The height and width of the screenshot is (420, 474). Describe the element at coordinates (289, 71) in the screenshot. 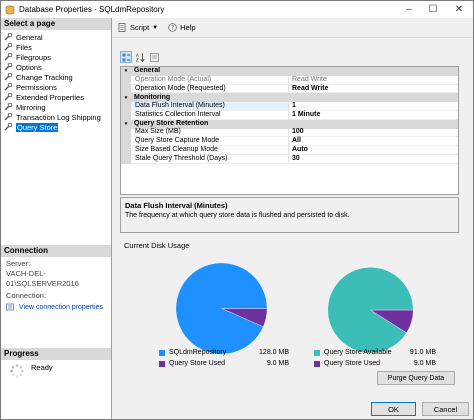

I see `grid-category-general: ▾ General` at that location.